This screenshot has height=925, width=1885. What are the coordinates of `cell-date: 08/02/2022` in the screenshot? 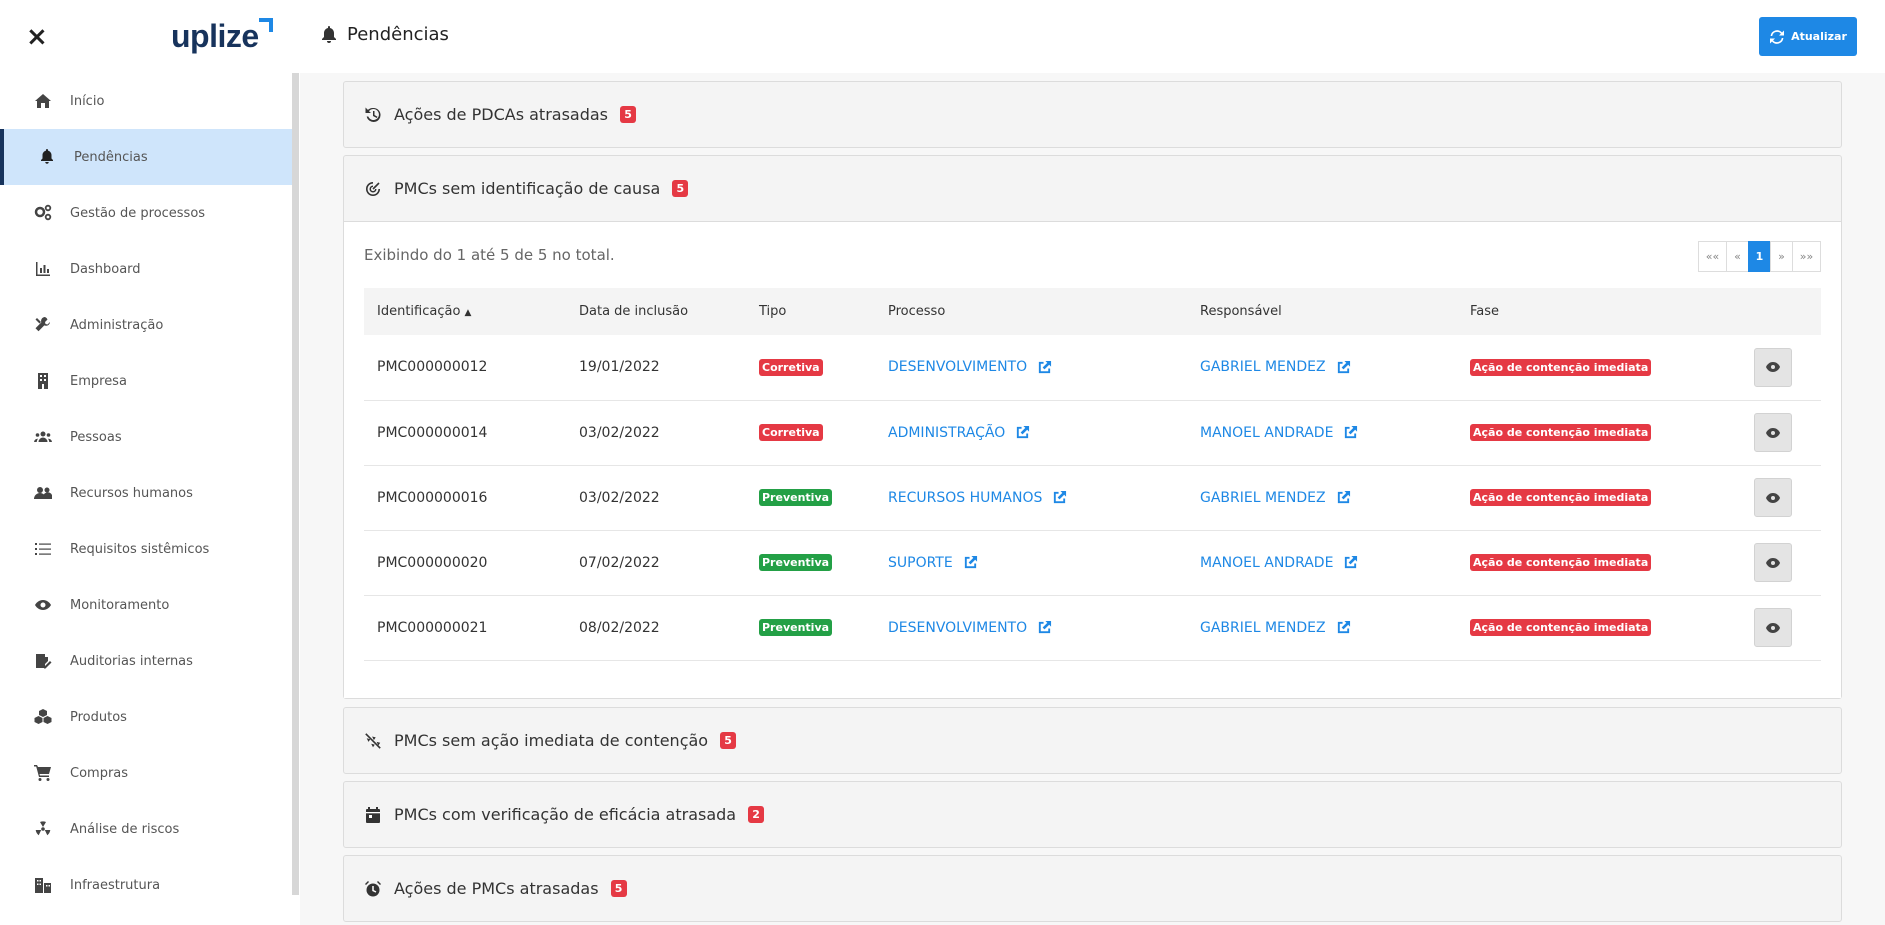 It's located at (619, 627).